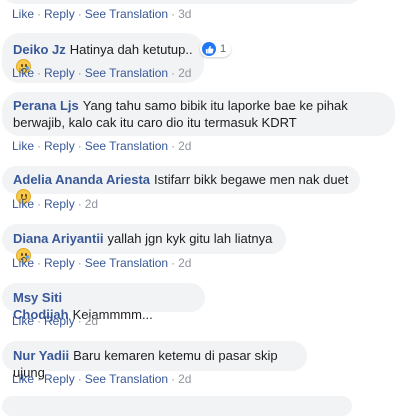 The height and width of the screenshot is (416, 400). Describe the element at coordinates (41, 355) in the screenshot. I see `comment-author: Nur Yadii` at that location.